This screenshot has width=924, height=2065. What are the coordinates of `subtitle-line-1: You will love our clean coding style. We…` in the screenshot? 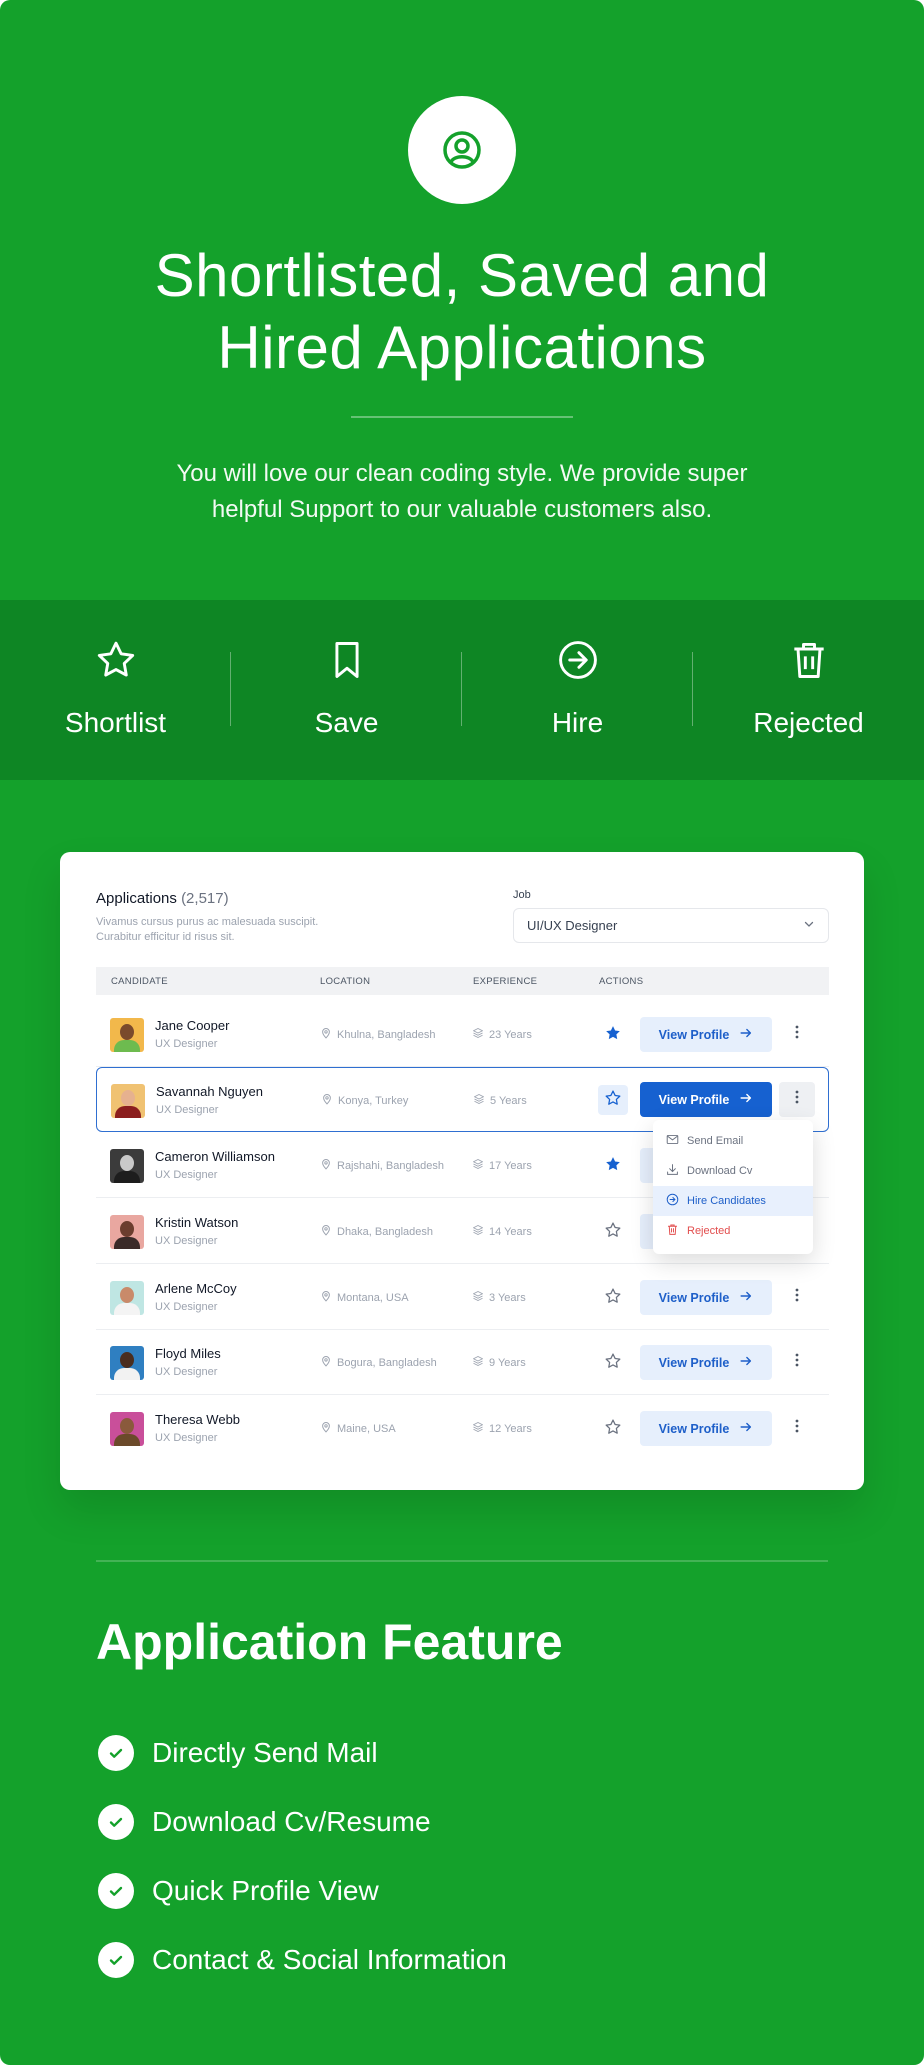 It's located at (462, 473).